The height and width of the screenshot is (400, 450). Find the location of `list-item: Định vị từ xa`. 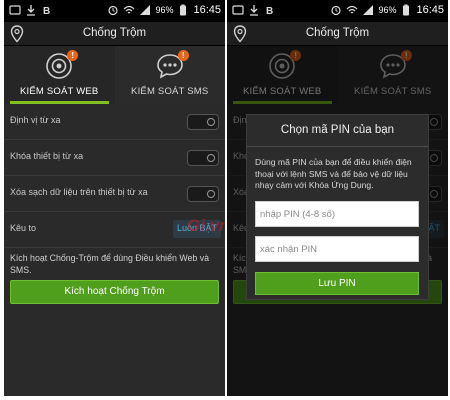

list-item: Định vị từ xa is located at coordinates (114, 122).